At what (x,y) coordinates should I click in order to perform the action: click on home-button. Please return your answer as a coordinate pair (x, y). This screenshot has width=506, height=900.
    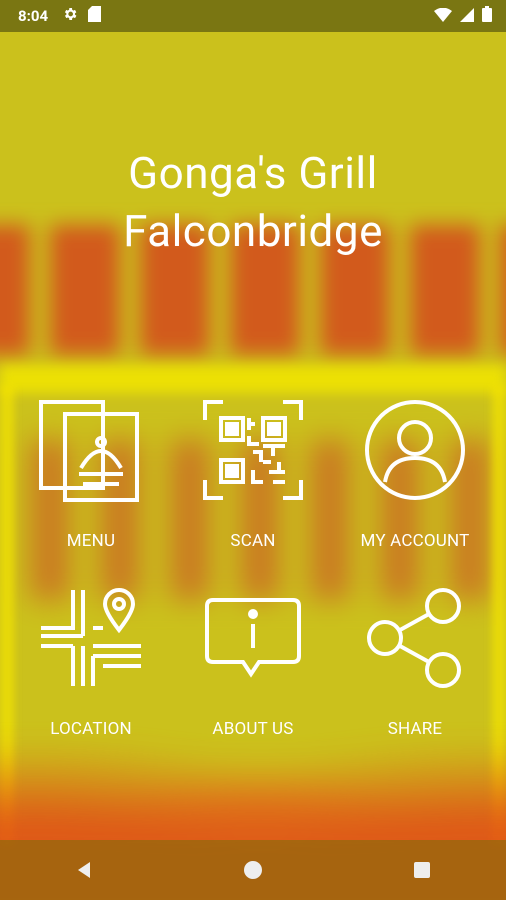
    Looking at the image, I should click on (253, 870).